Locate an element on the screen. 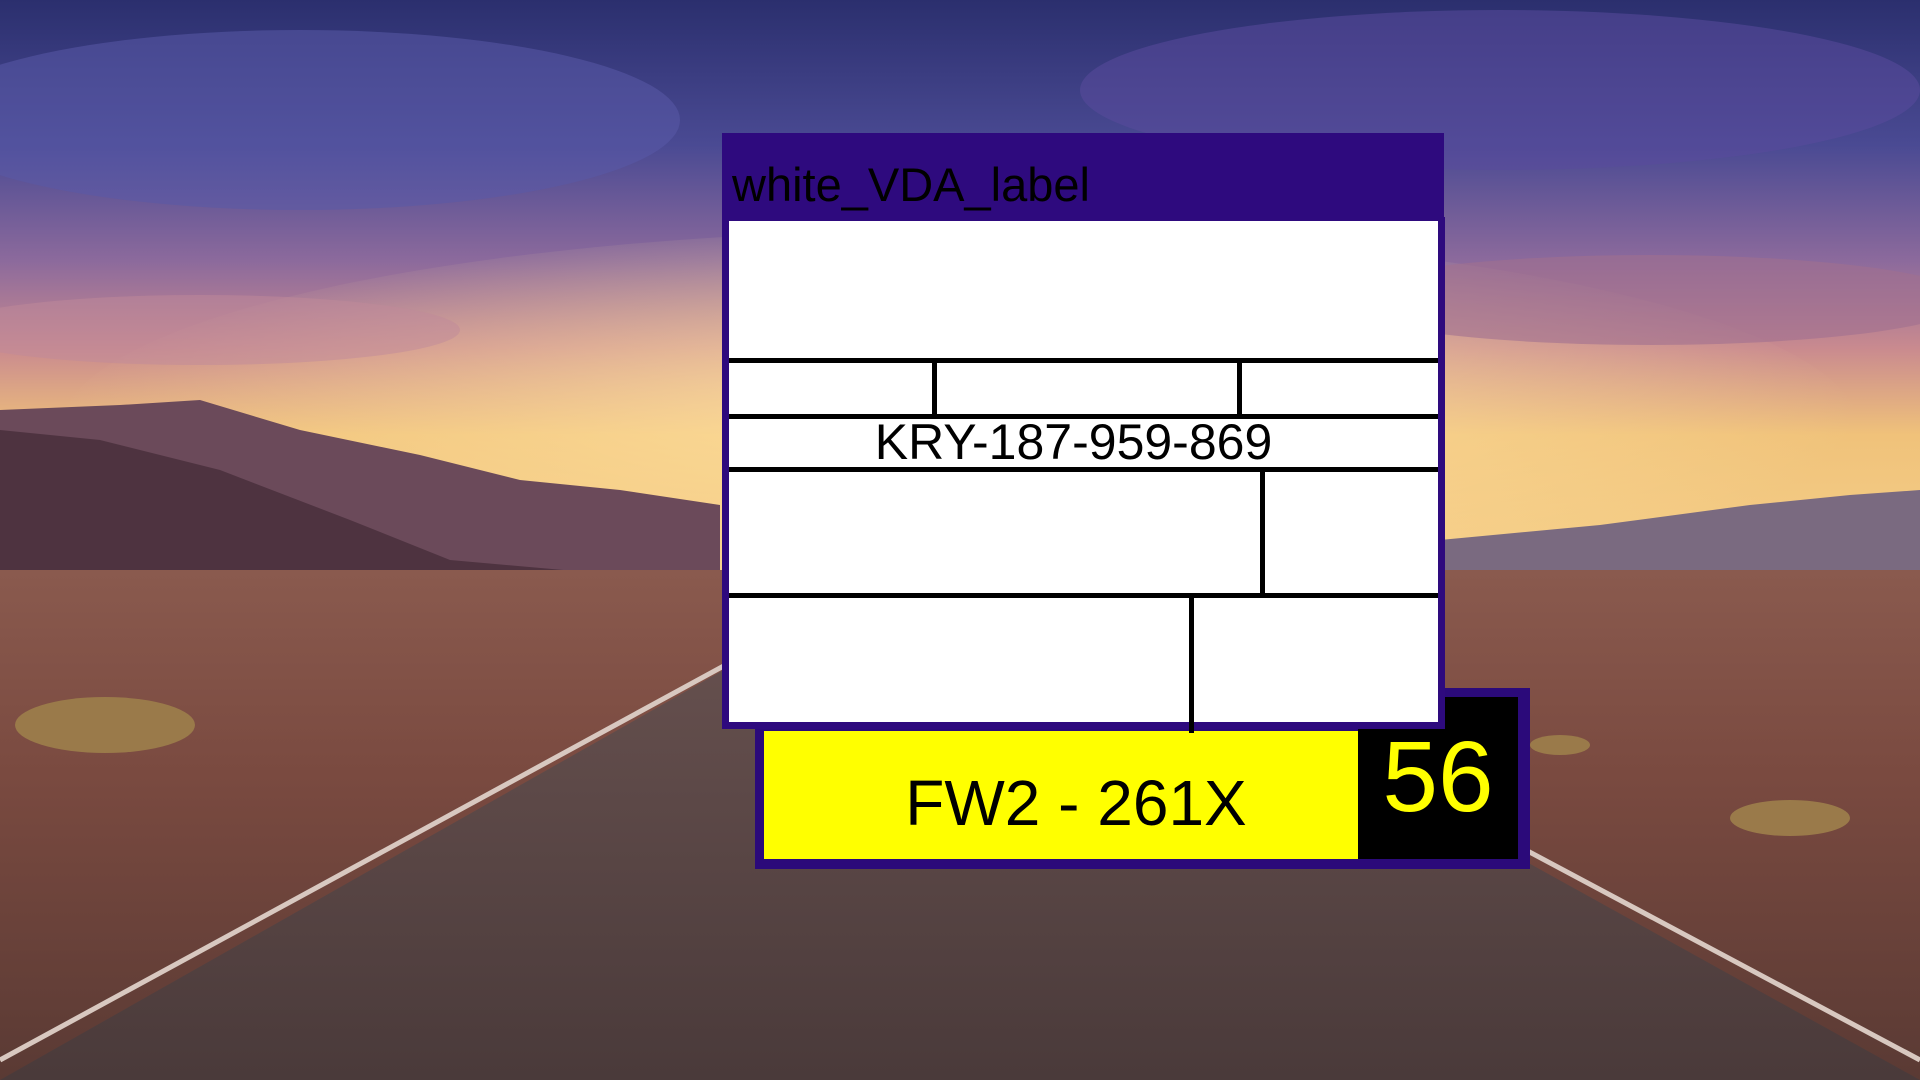 The width and height of the screenshot is (1920, 1080). plate-yellow-area: FW2 - 261X is located at coordinates (1061, 795).